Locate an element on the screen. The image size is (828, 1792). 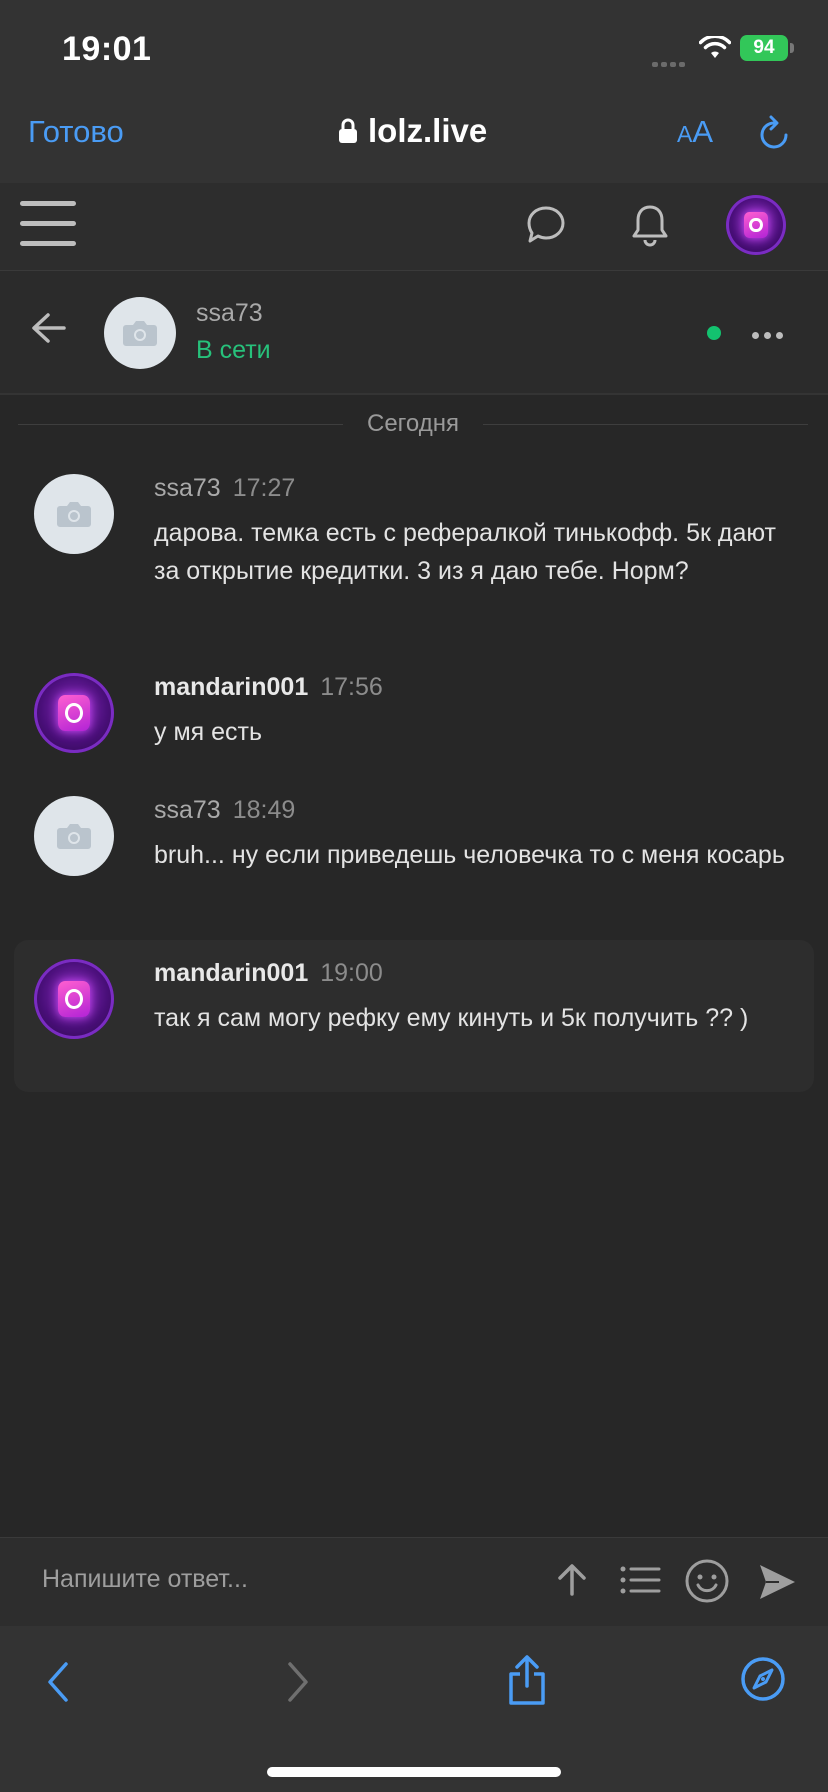
partner-avatar is located at coordinates (140, 333).